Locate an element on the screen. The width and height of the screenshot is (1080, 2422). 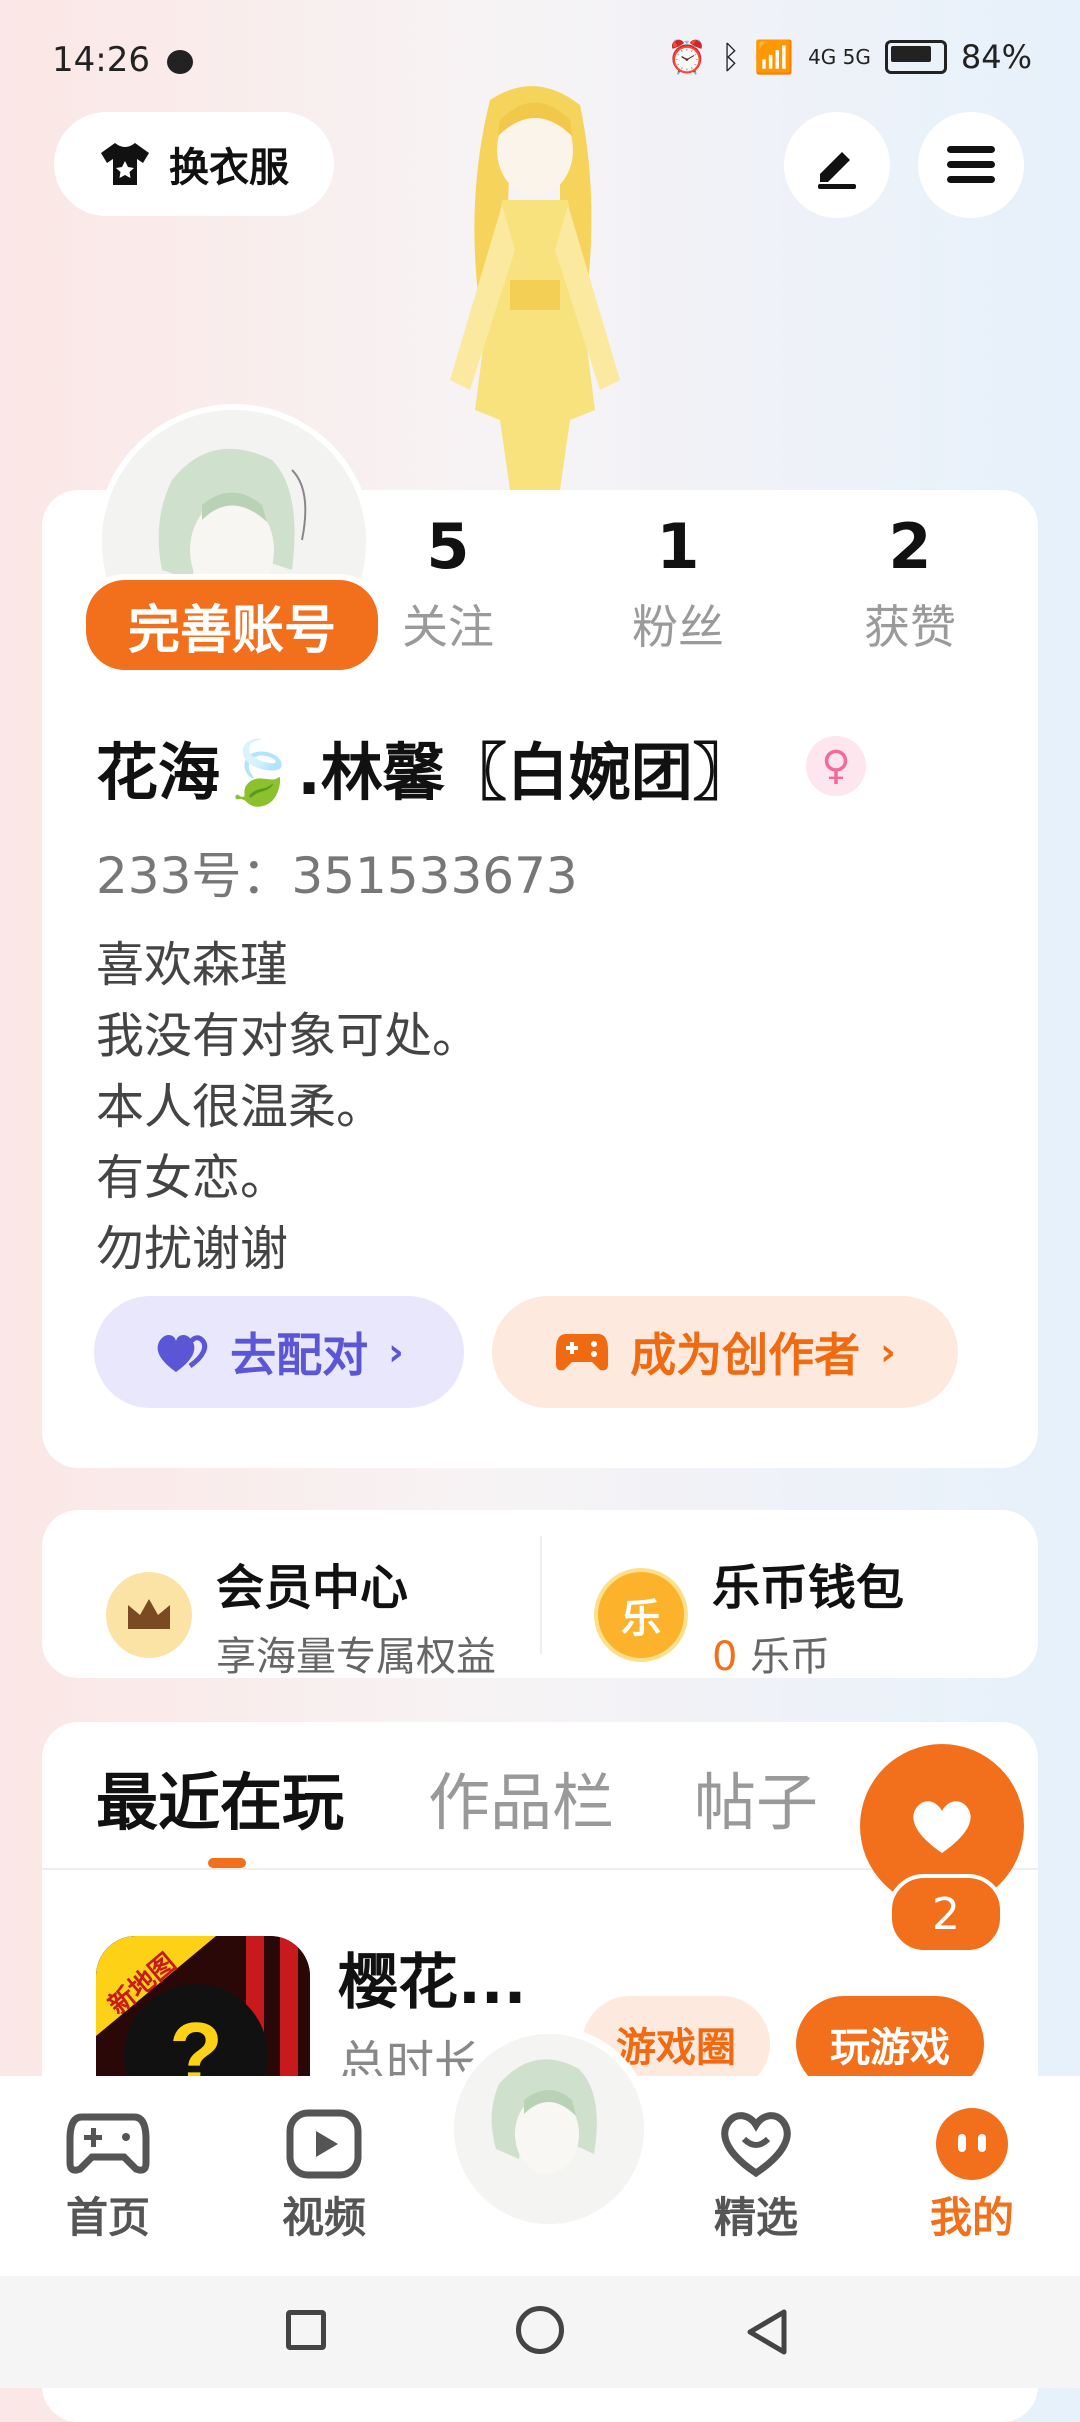
stat-value: 2 is located at coordinates (910, 546).